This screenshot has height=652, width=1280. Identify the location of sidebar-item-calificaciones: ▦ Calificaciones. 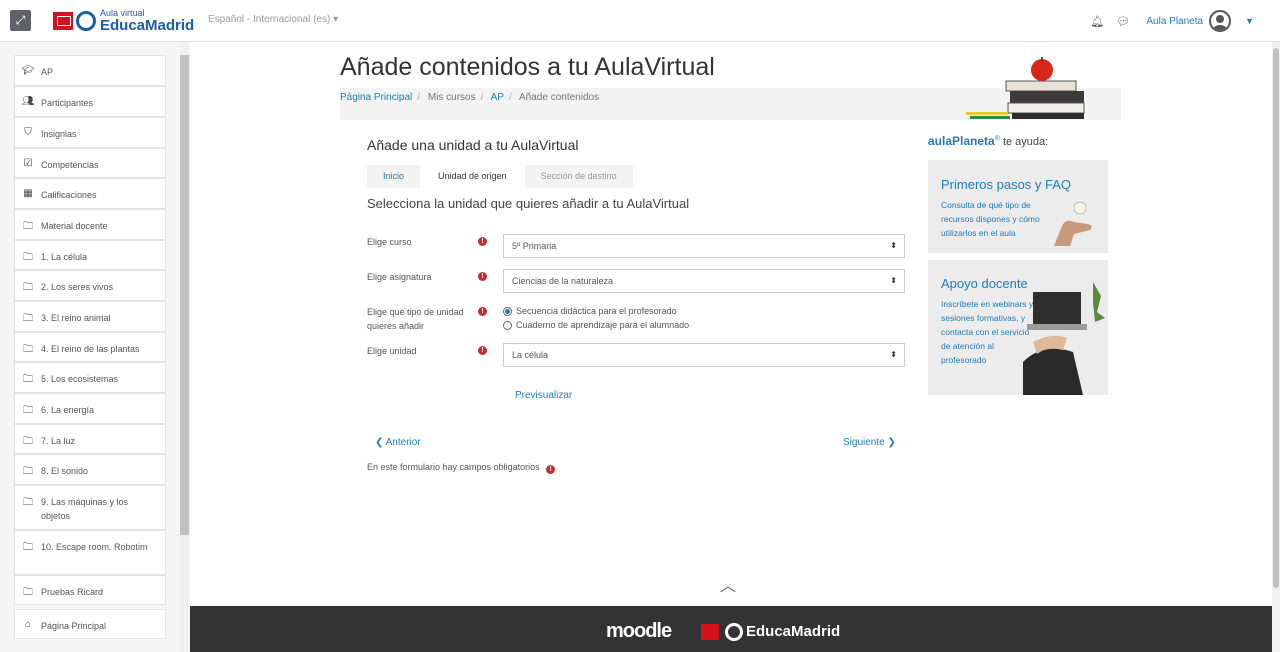
(90, 193).